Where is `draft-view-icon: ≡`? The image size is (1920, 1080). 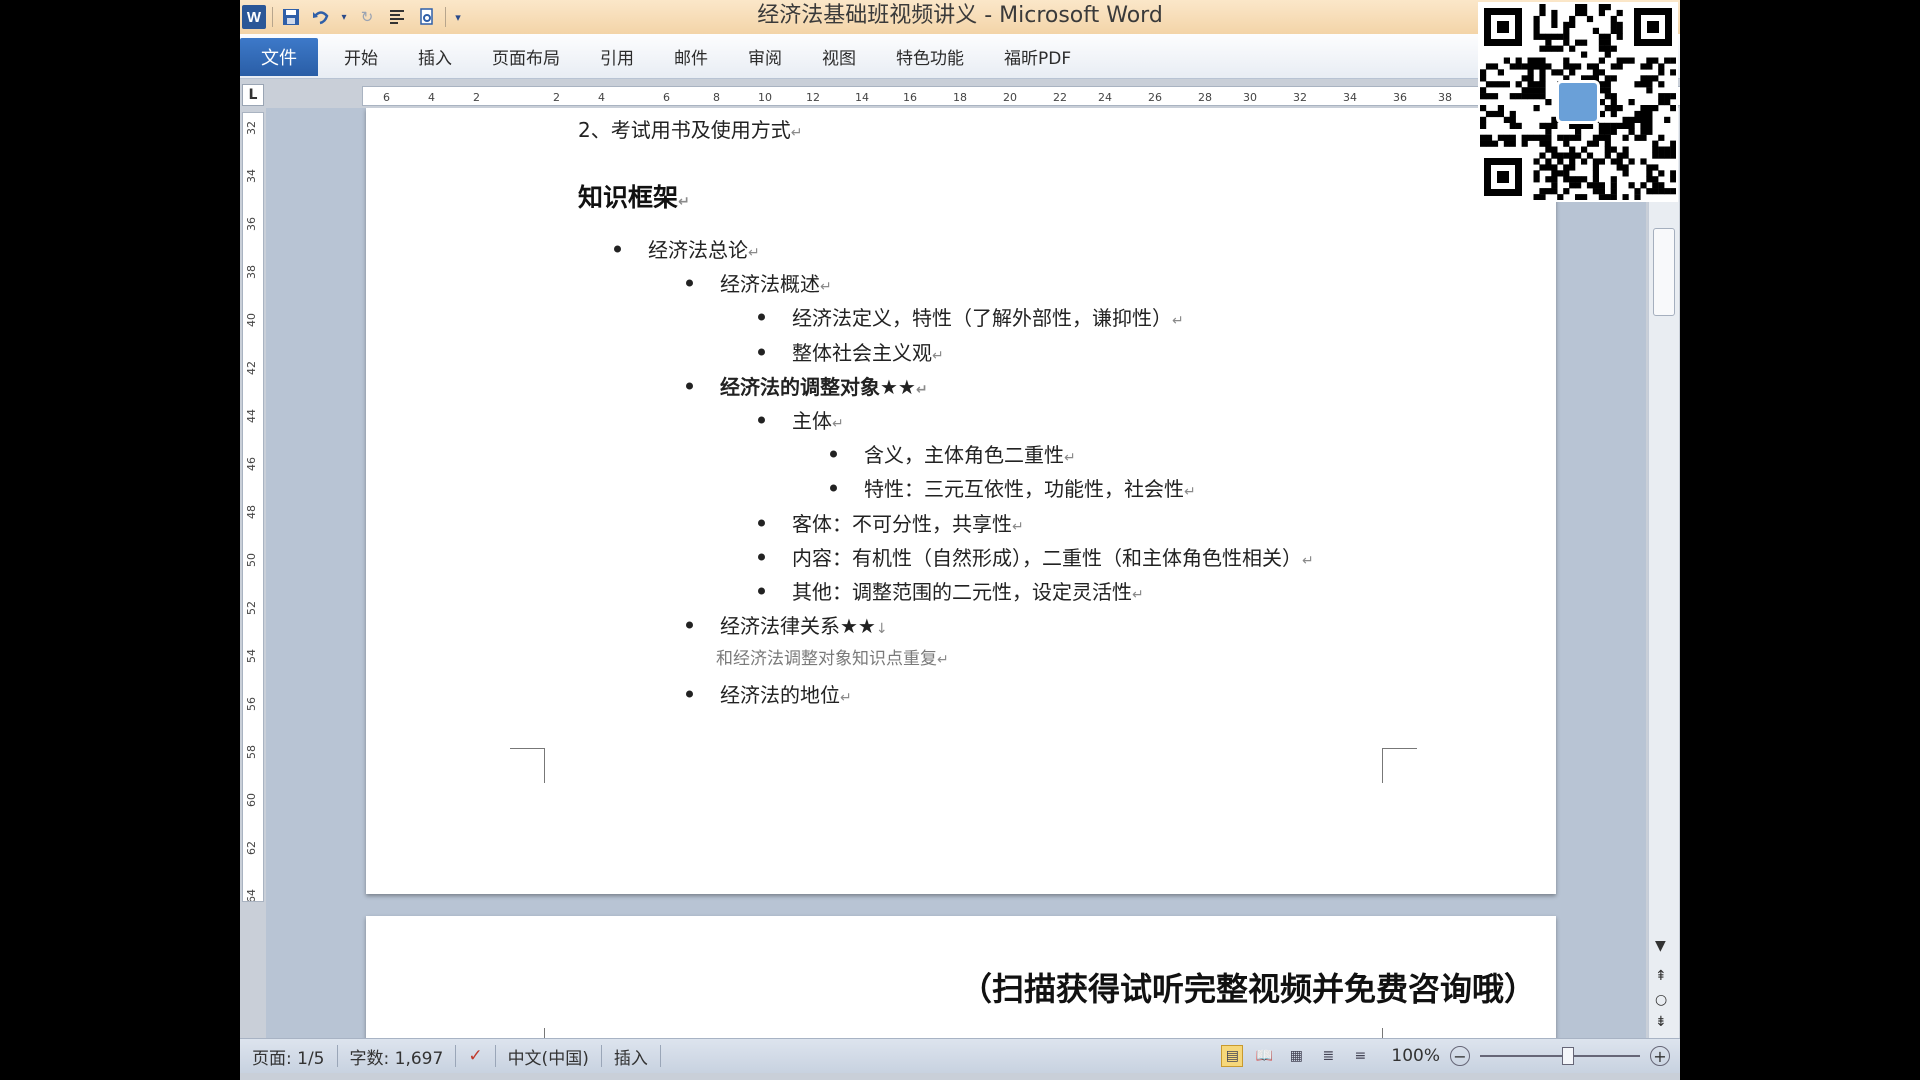 draft-view-icon: ≡ is located at coordinates (1360, 1056).